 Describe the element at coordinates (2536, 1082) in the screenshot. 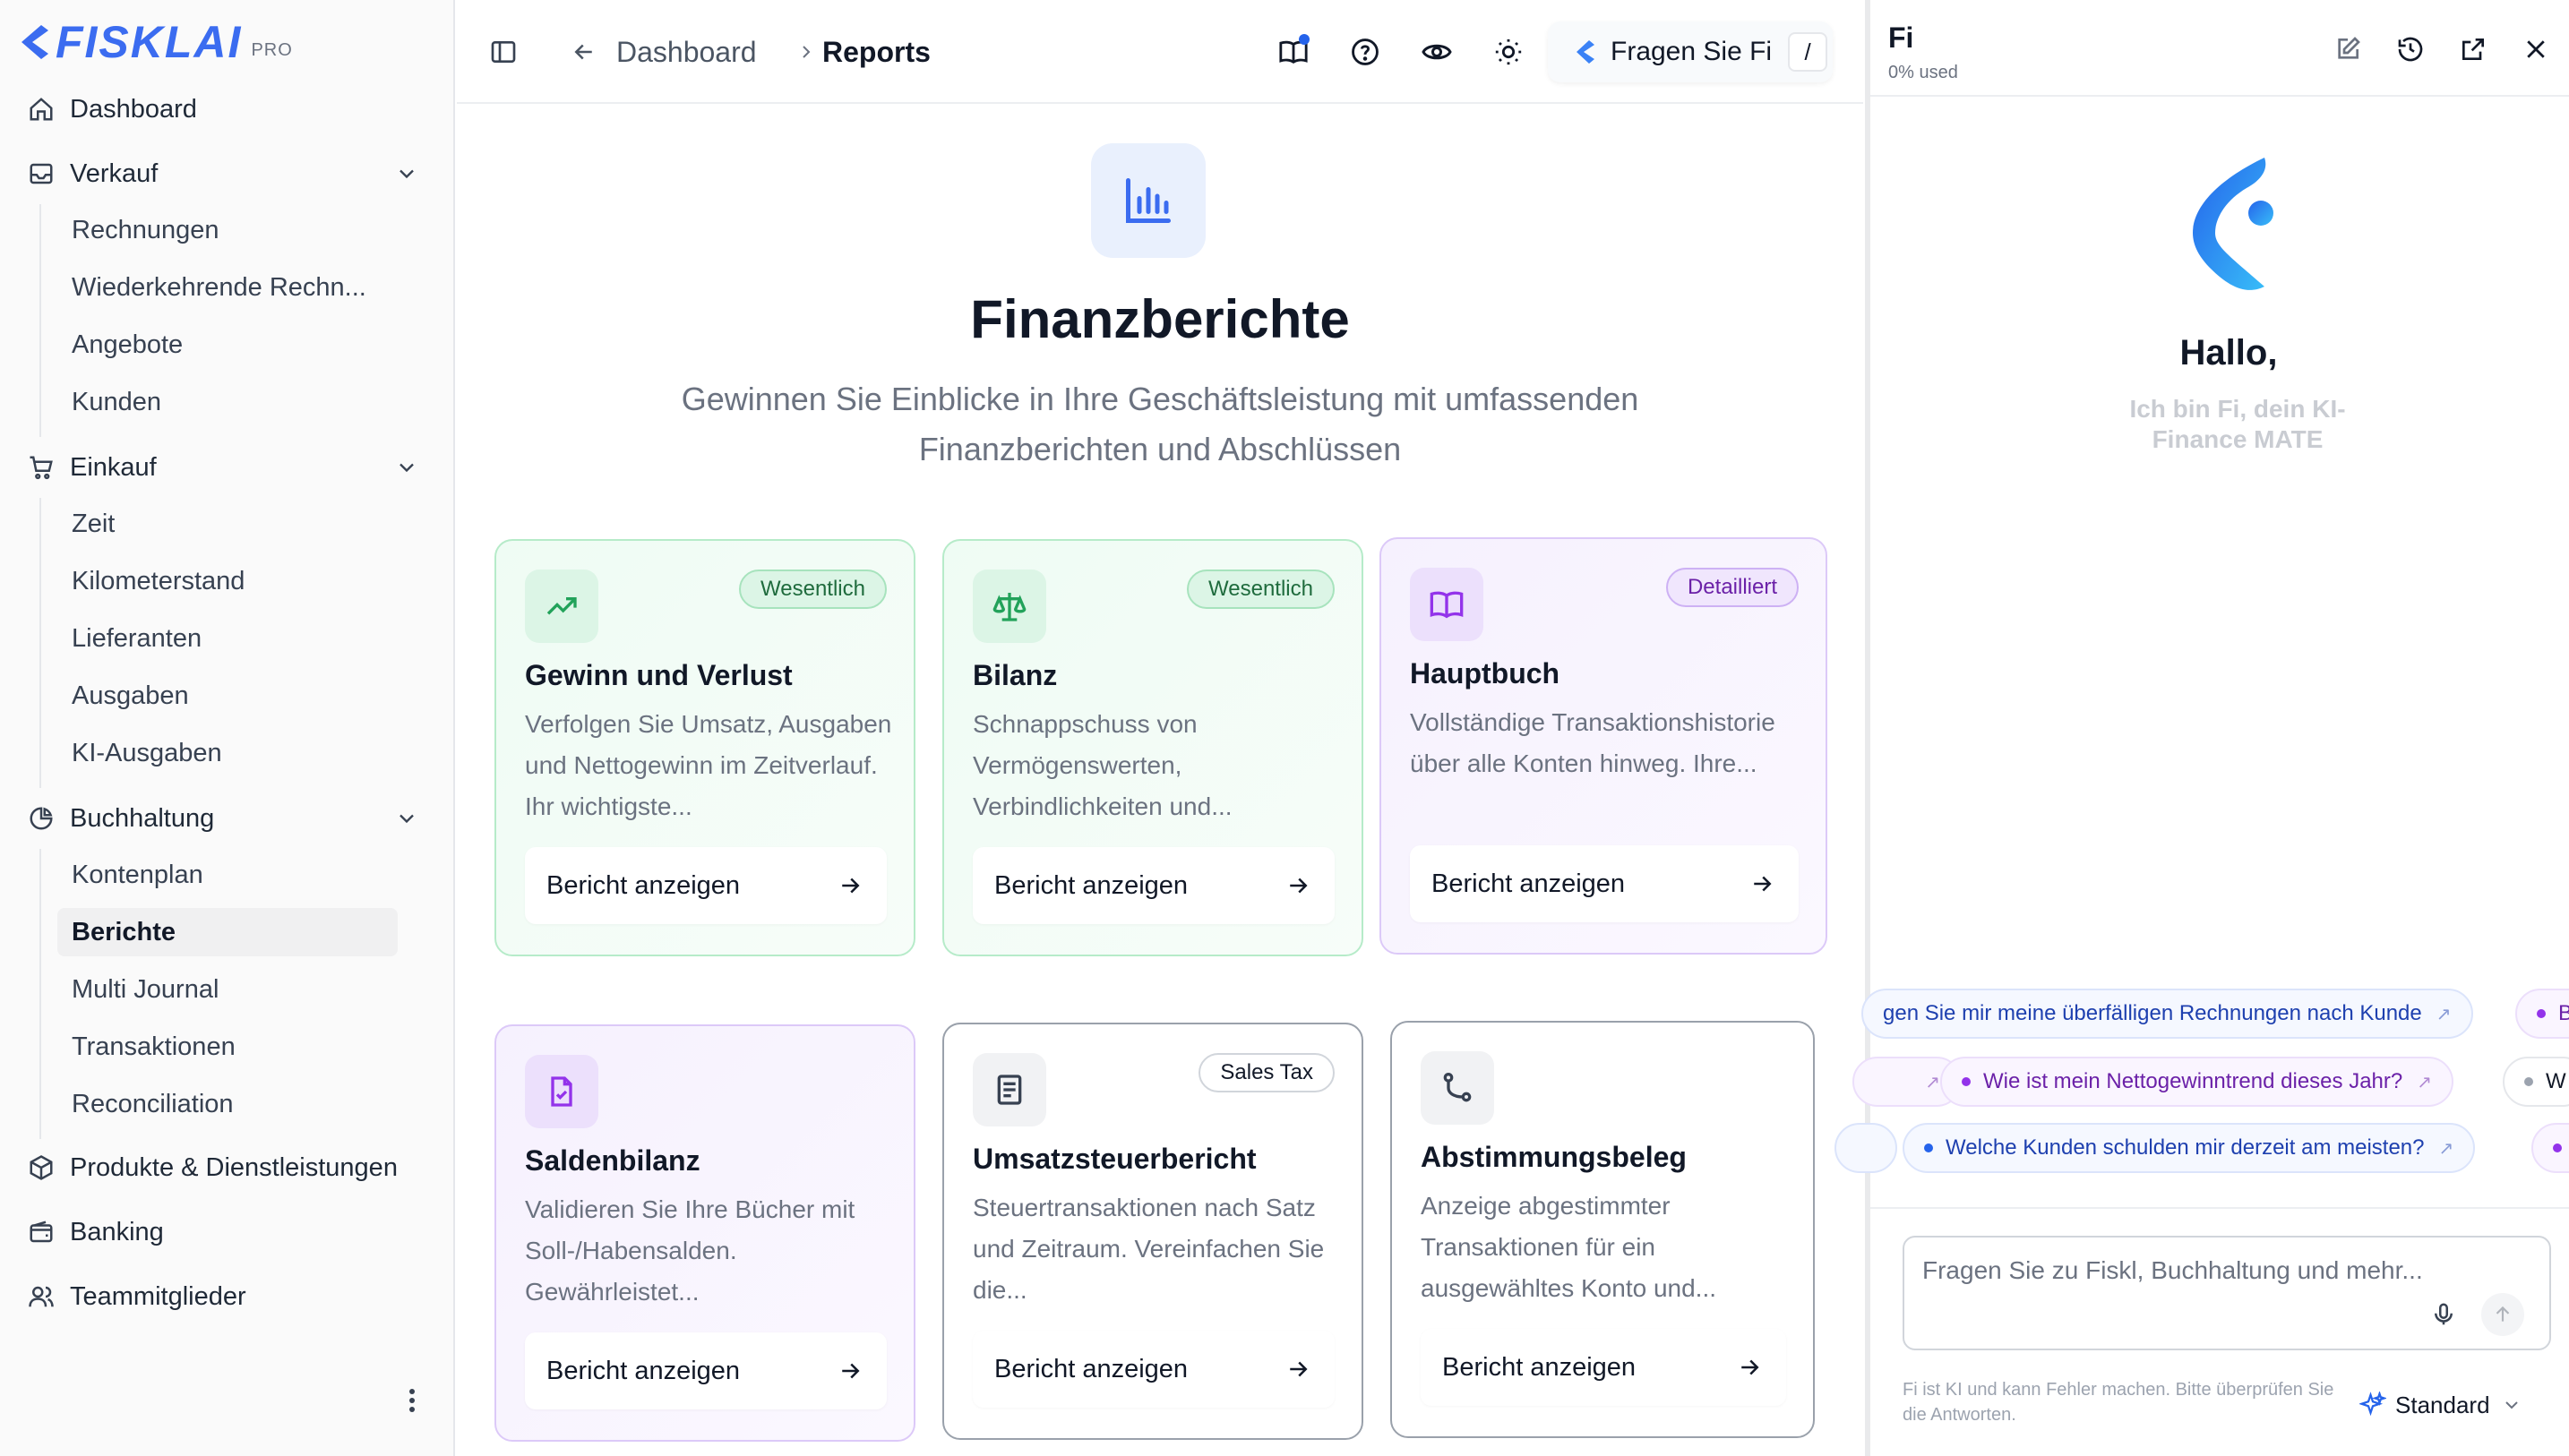

I see `suggestion-chip: W` at that location.